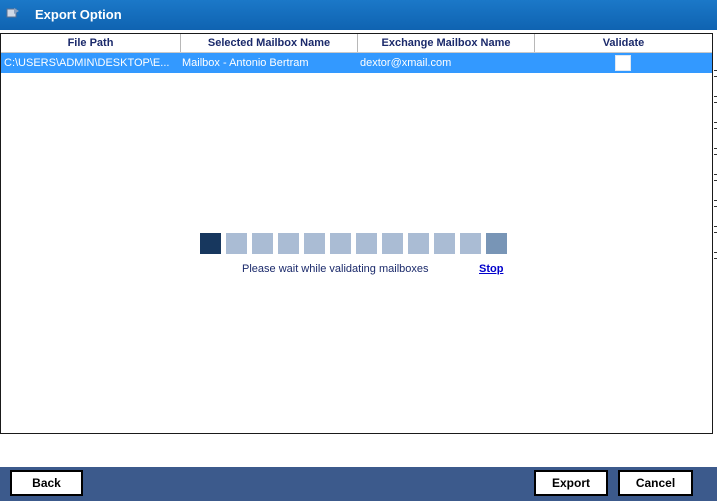 This screenshot has width=717, height=501. What do you see at coordinates (12, 13) in the screenshot?
I see `export-app-icon` at bounding box center [12, 13].